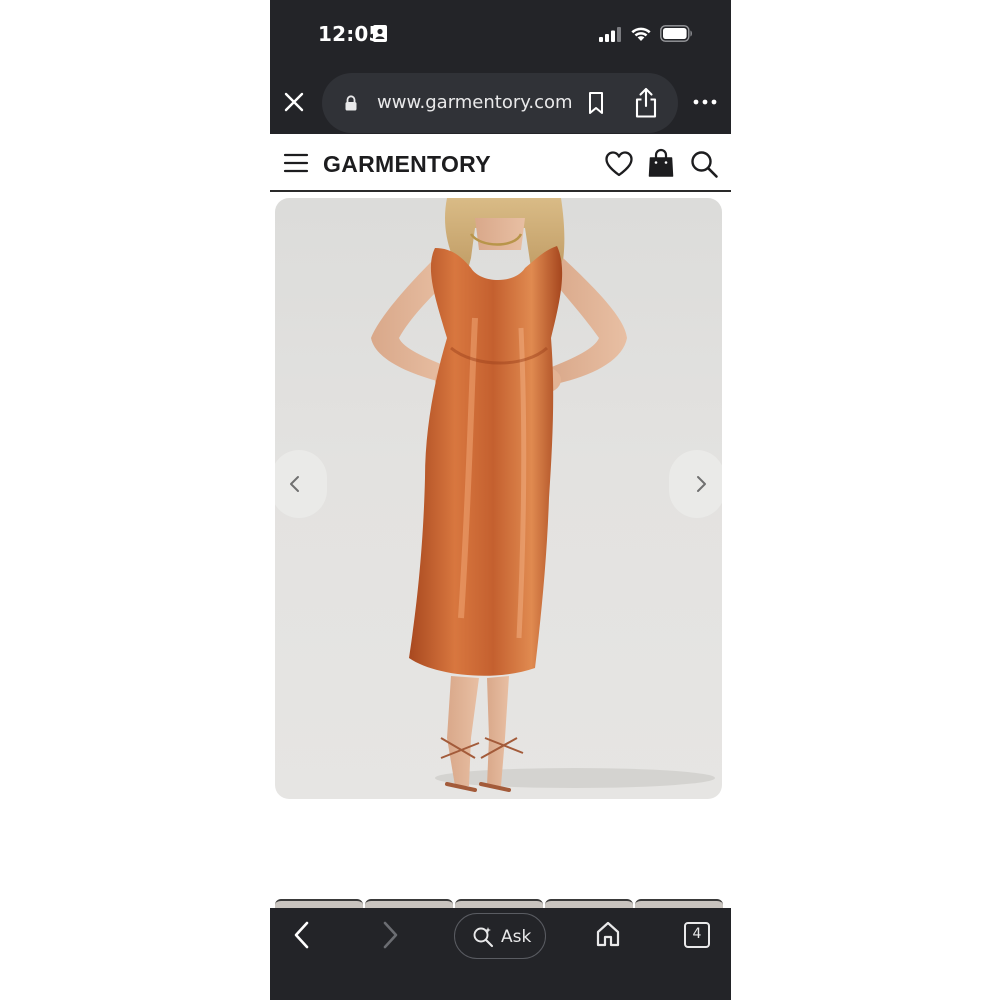 The image size is (1000, 1000). What do you see at coordinates (661, 163) in the screenshot?
I see `shopping-bag-icon` at bounding box center [661, 163].